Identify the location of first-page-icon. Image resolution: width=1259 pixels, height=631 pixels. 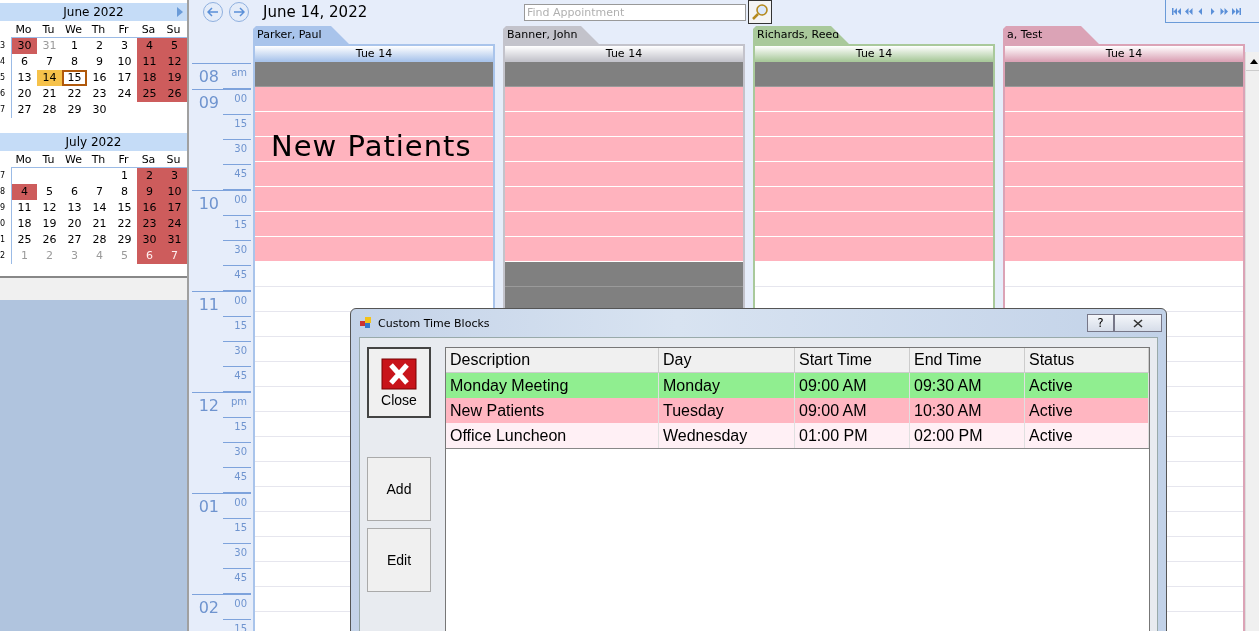
(1176, 11).